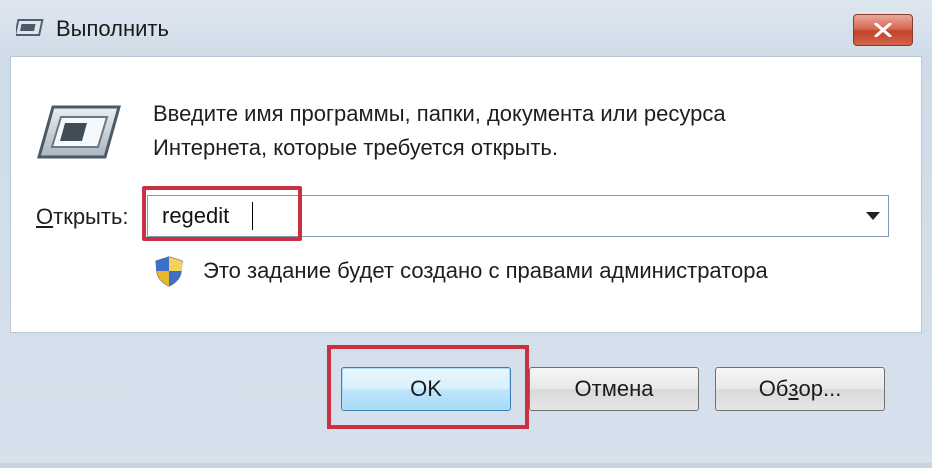  I want to click on dropdown-button, so click(873, 216).